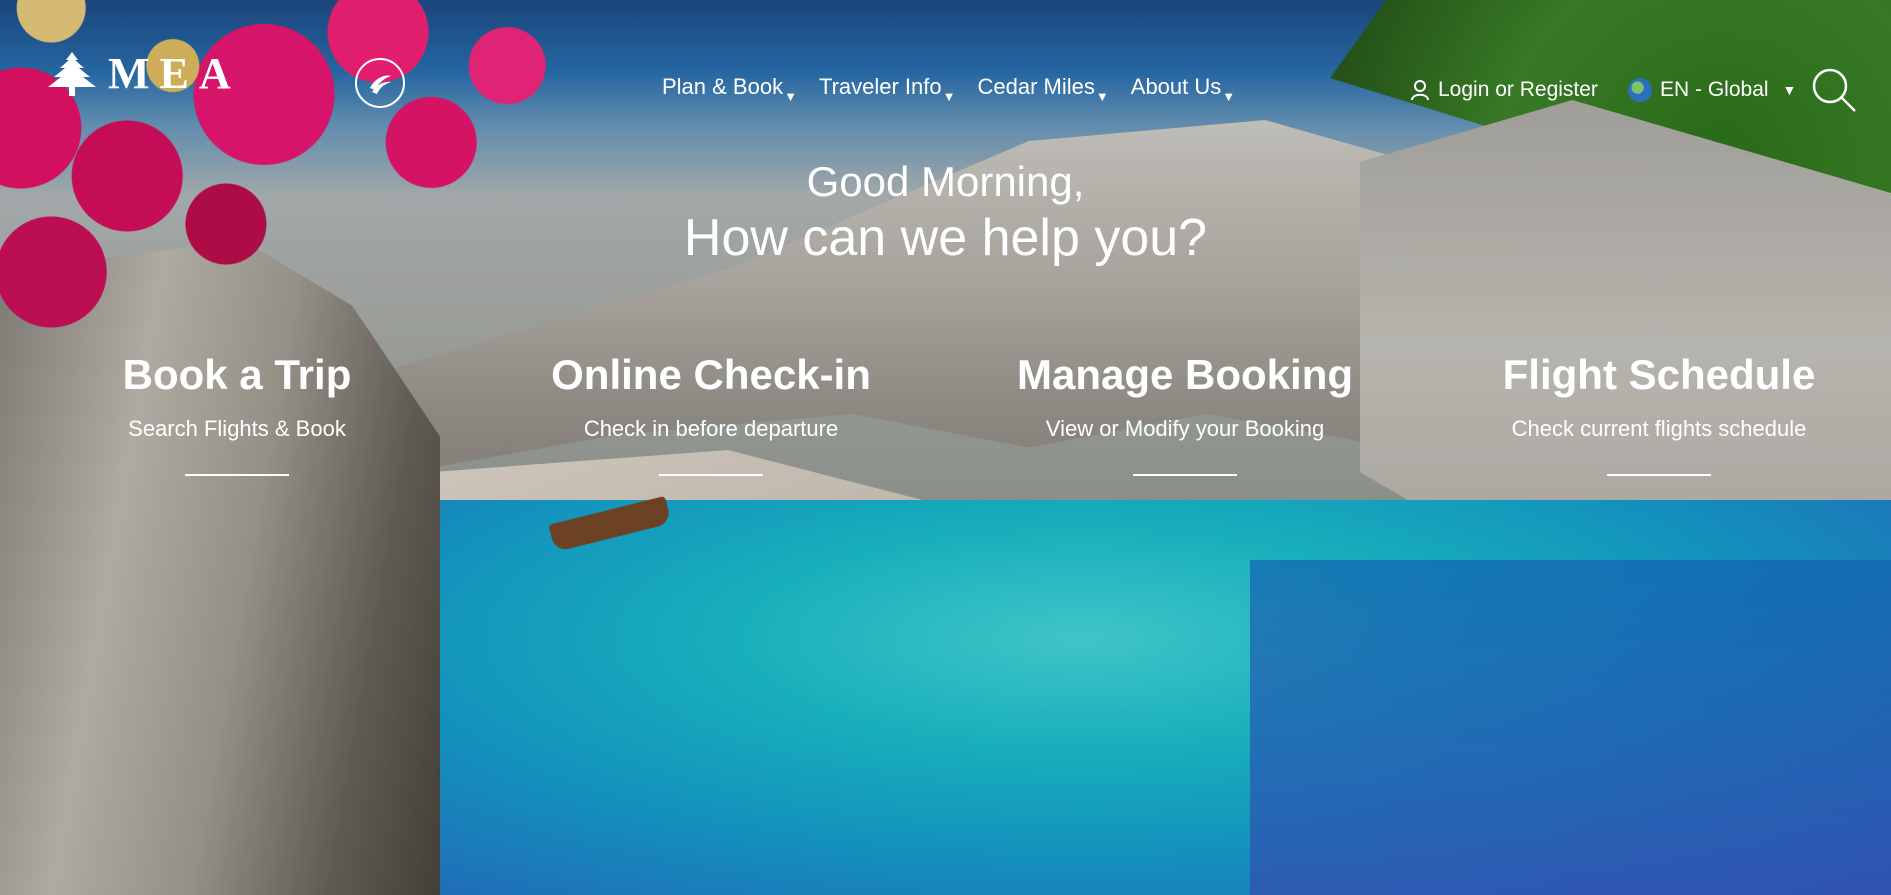  I want to click on globe-icon, so click(1640, 90).